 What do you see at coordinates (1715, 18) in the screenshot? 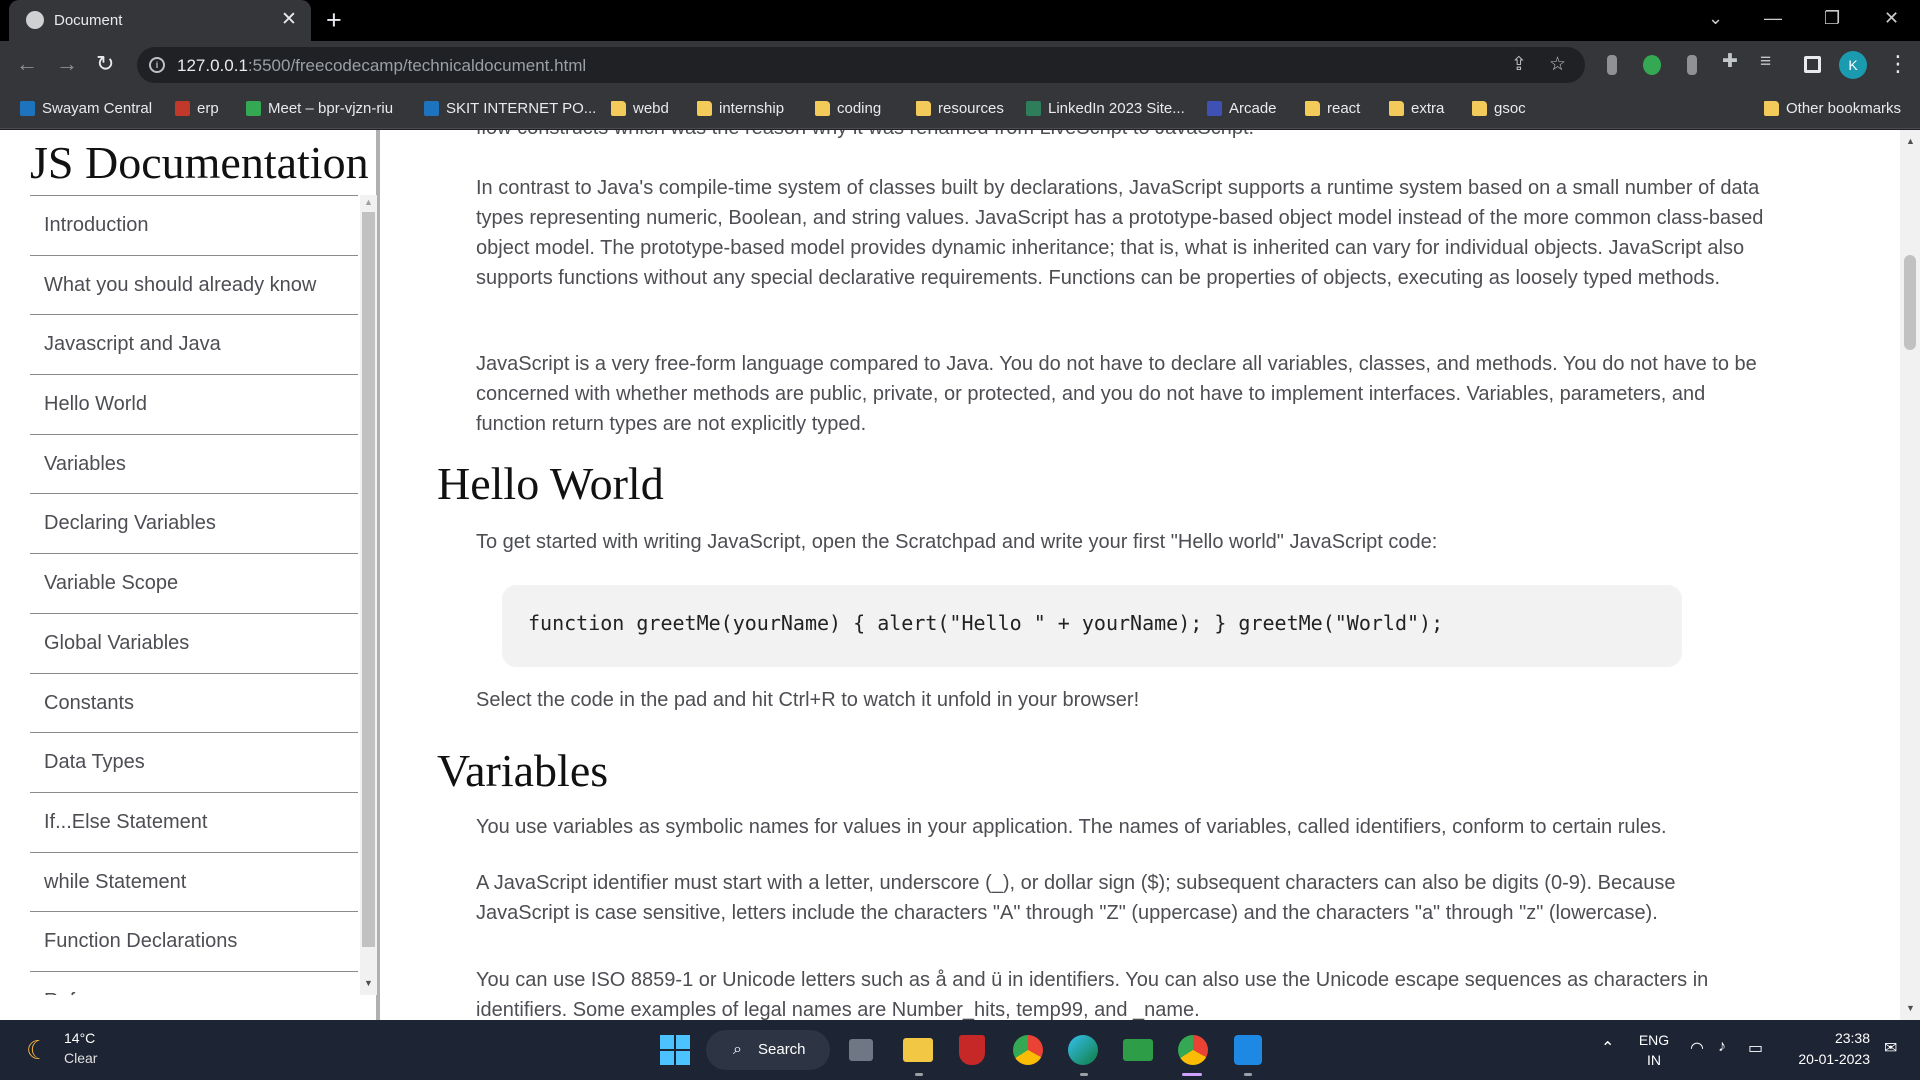
I see `tab-search-icon: ⌄` at bounding box center [1715, 18].